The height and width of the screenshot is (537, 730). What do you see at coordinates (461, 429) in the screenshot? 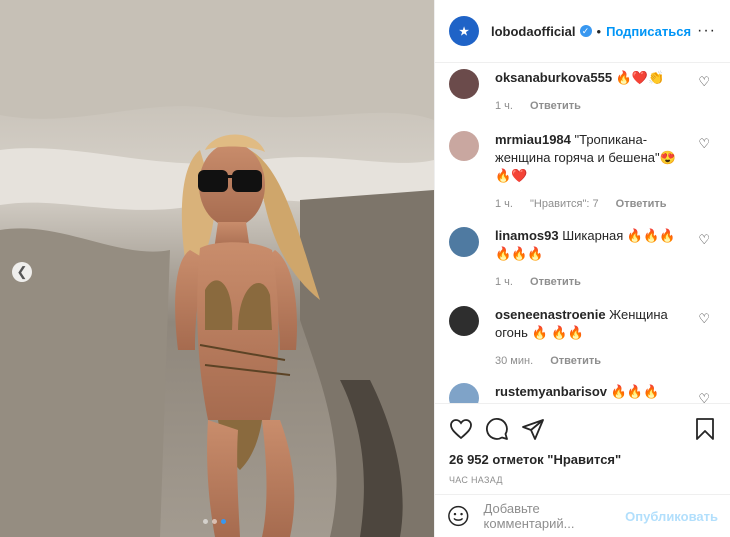
I see `heart-icon` at bounding box center [461, 429].